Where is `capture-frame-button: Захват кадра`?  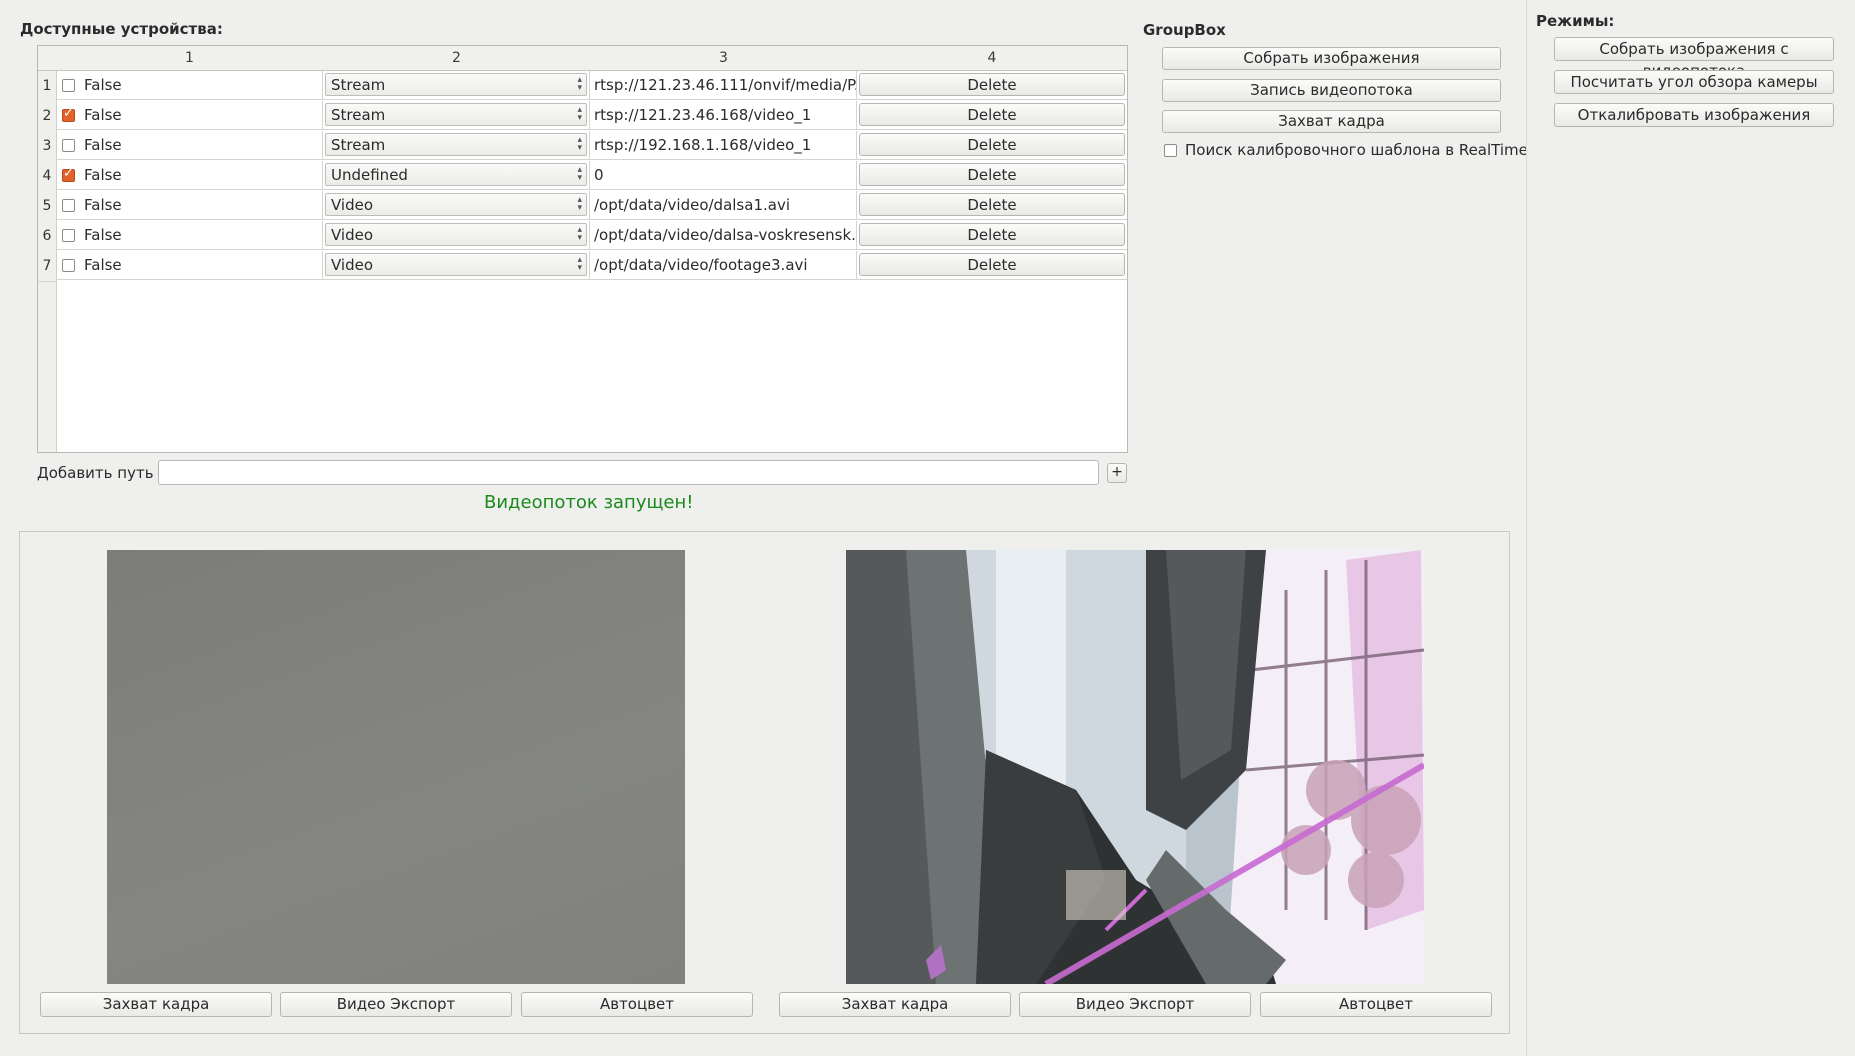
capture-frame-button: Захват кадра is located at coordinates (1331, 121).